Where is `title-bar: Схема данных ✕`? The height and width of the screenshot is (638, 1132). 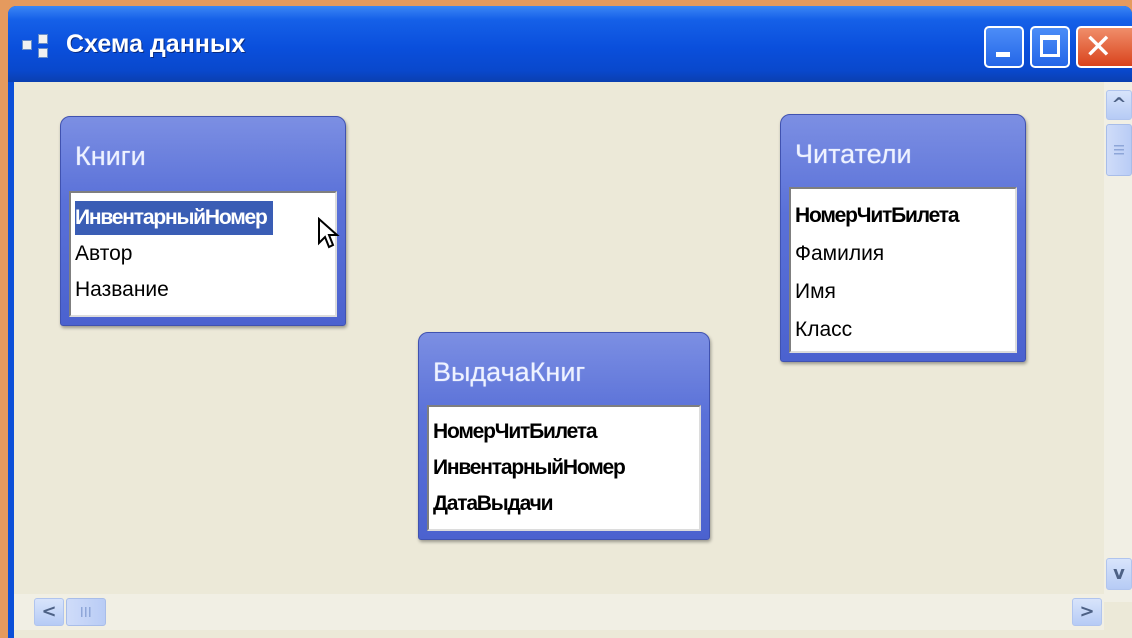 title-bar: Схема данных ✕ is located at coordinates (570, 44).